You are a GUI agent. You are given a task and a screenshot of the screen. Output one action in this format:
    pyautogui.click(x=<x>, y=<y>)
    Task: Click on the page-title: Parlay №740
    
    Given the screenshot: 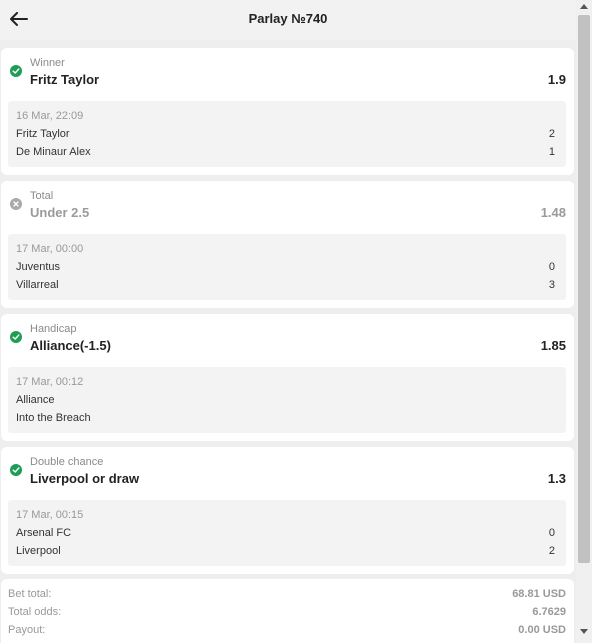 What is the action you would take?
    pyautogui.click(x=288, y=18)
    